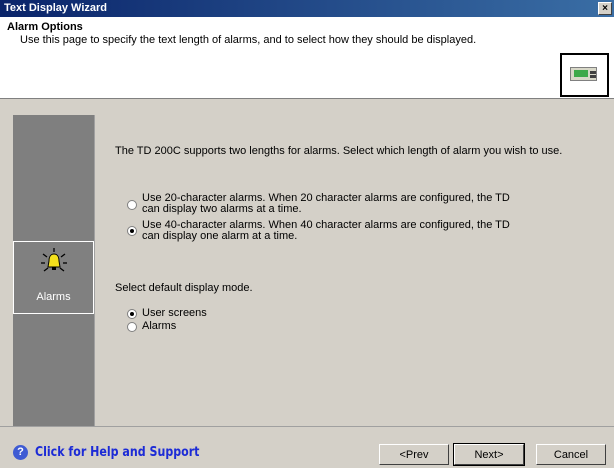  I want to click on help-link: ? Click for Help and Support, so click(120, 452).